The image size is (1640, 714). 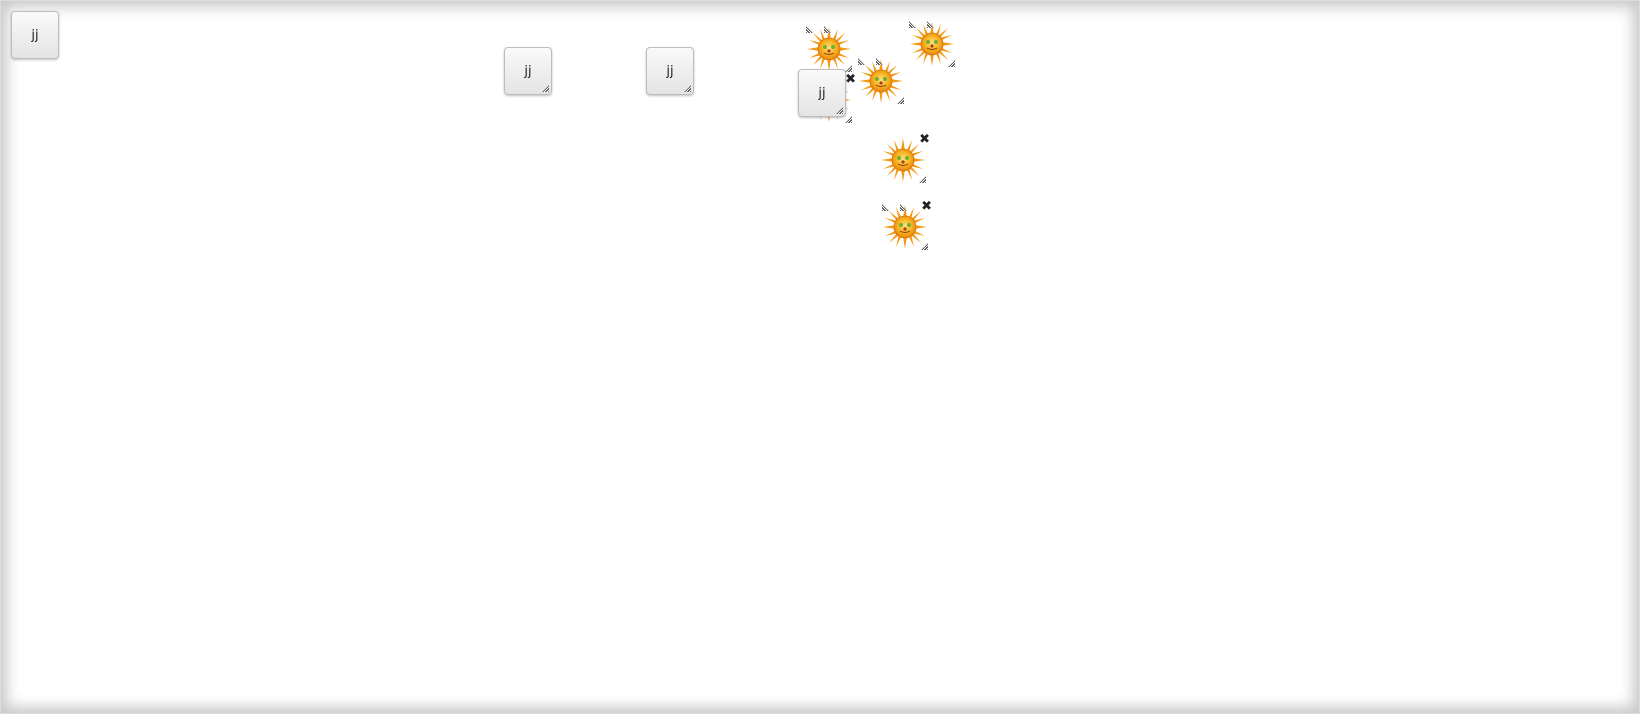 I want to click on jj-button-4: jj, so click(x=822, y=93).